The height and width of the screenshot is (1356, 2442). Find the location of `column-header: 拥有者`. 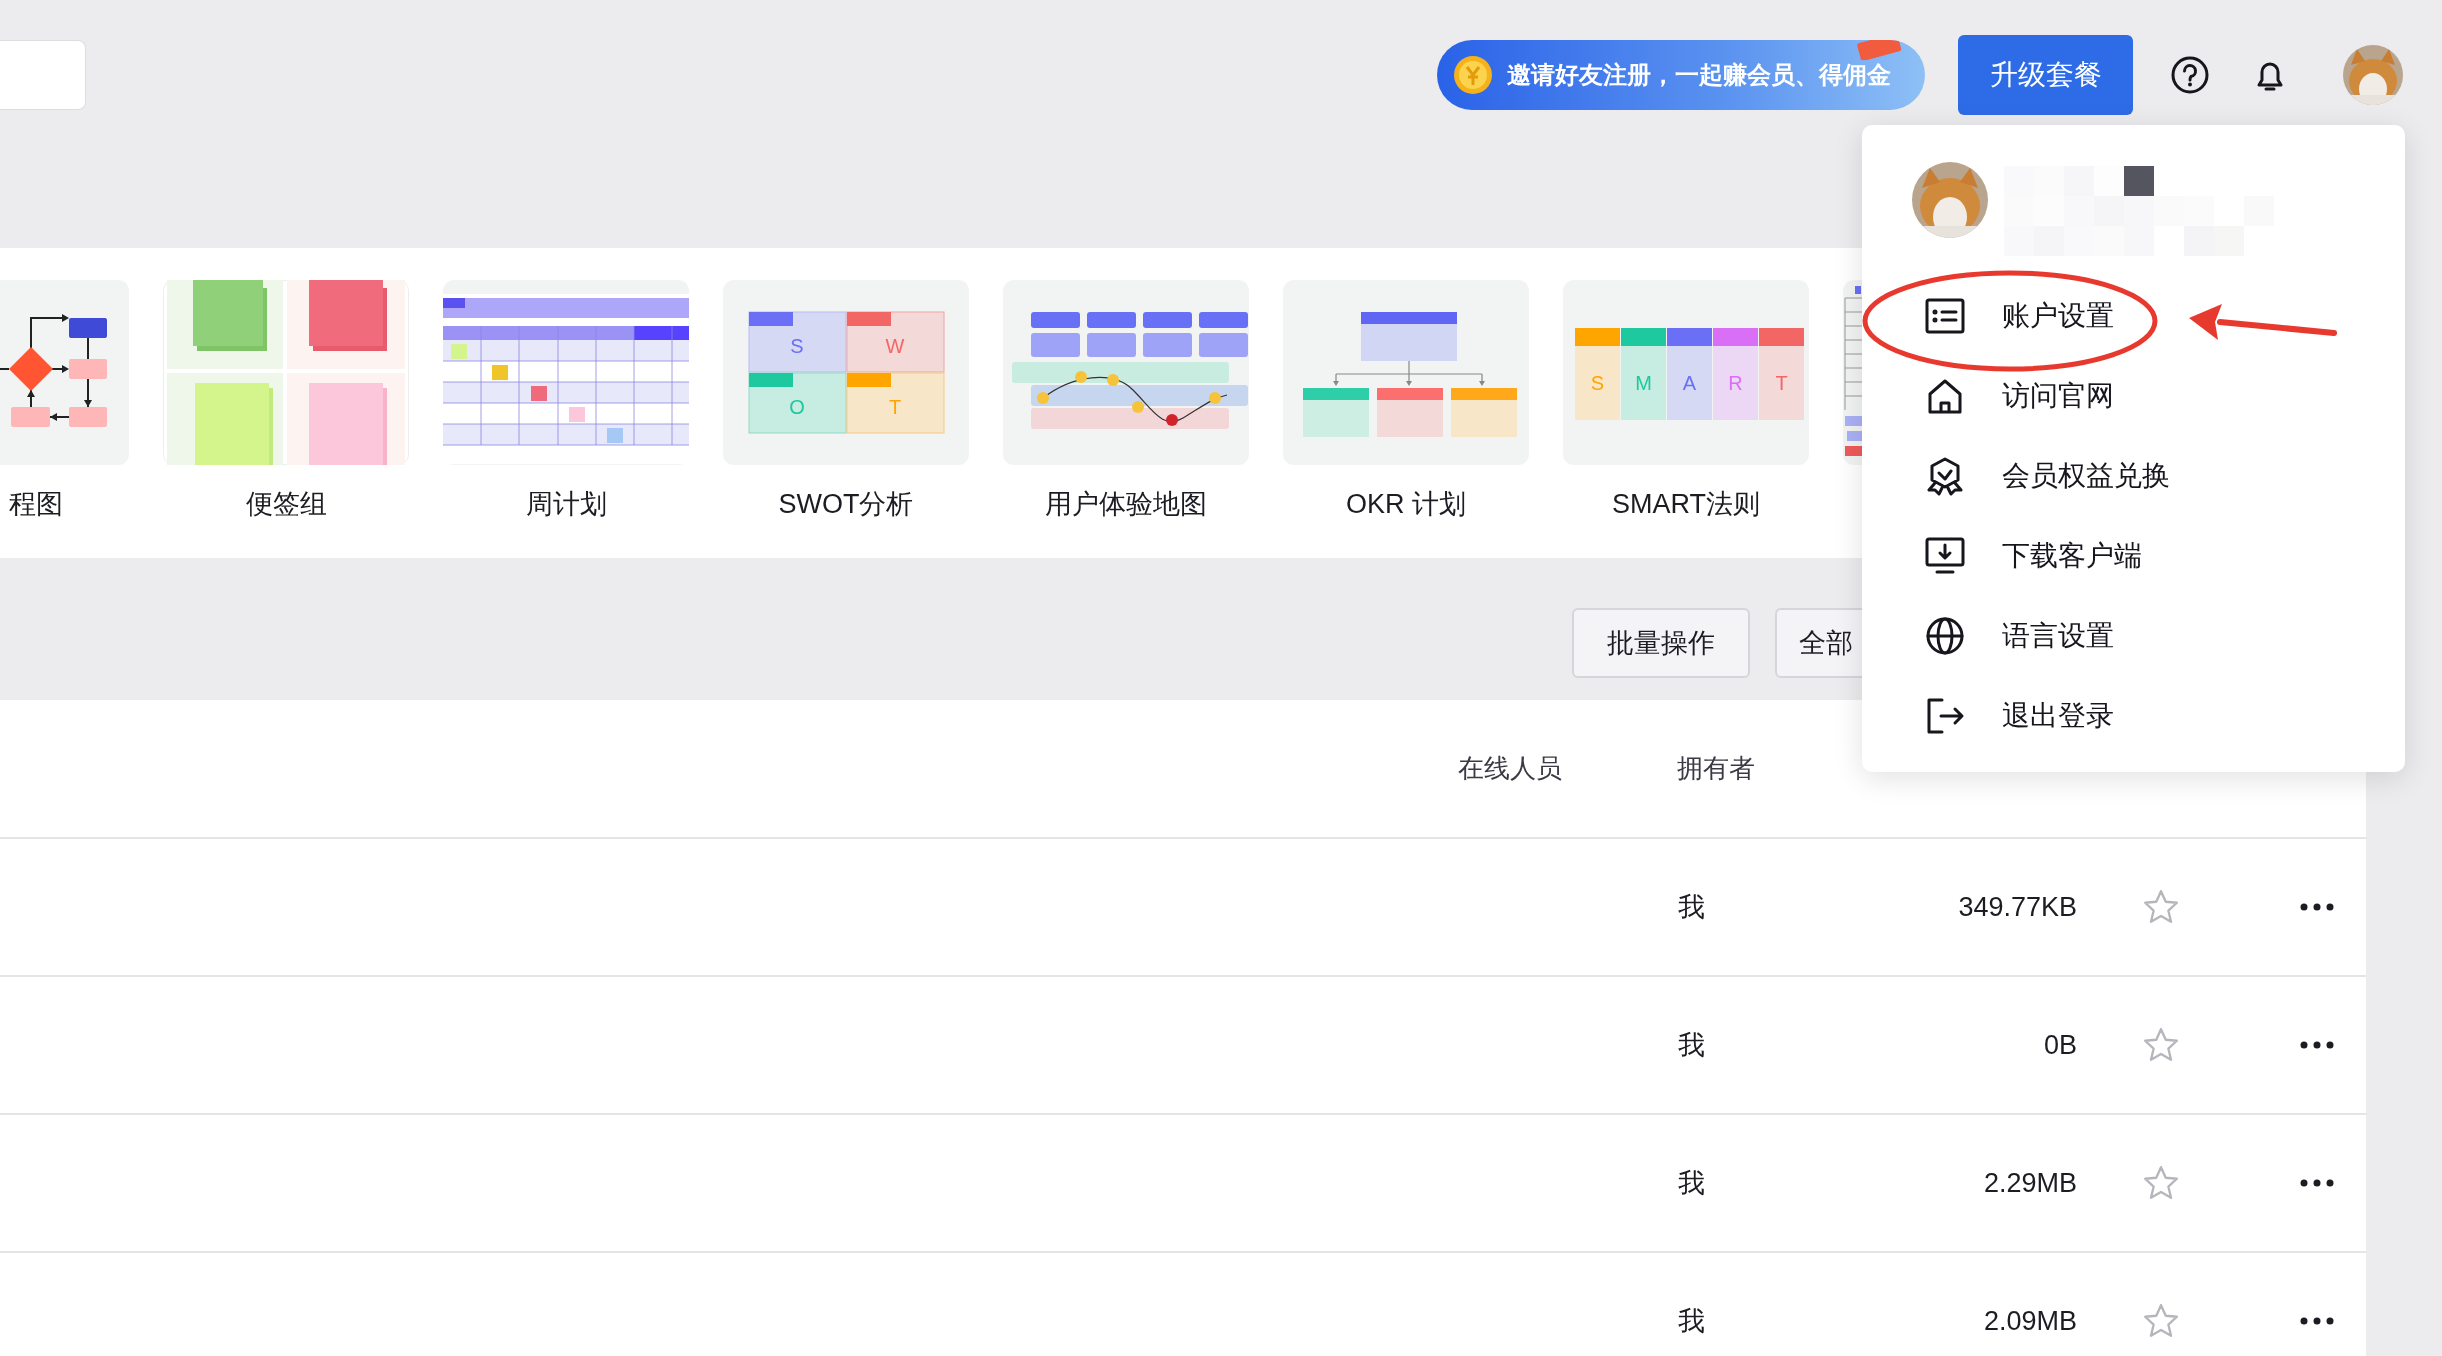

column-header: 拥有者 is located at coordinates (1716, 768).